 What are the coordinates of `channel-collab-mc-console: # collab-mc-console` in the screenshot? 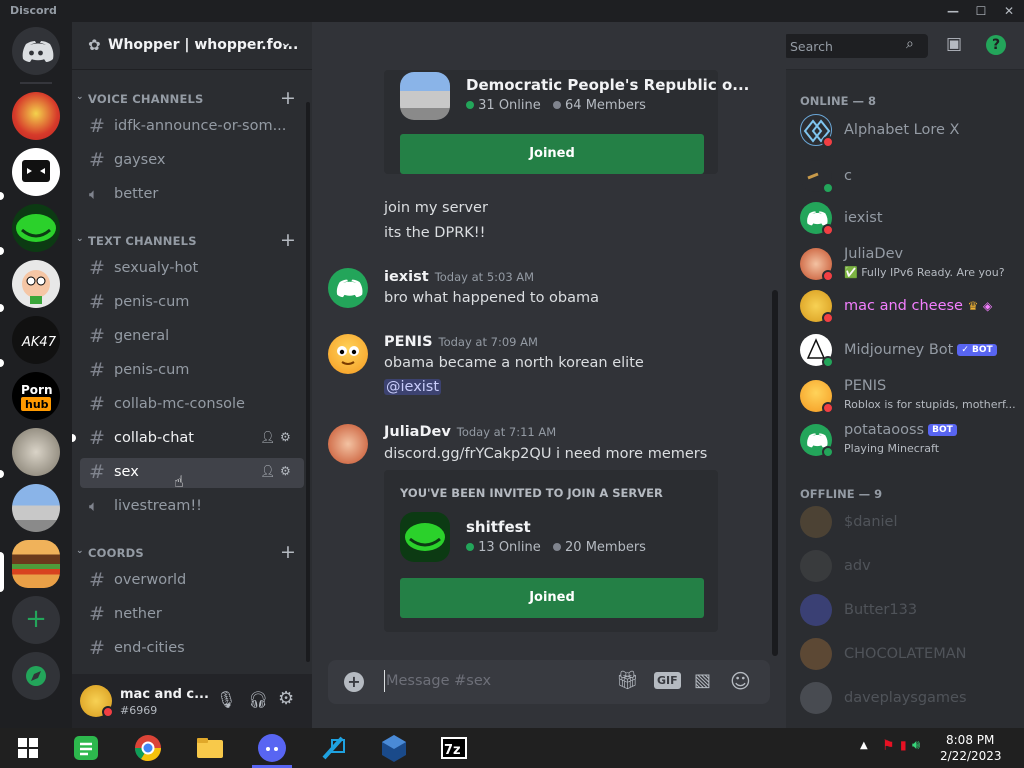 It's located at (192, 405).